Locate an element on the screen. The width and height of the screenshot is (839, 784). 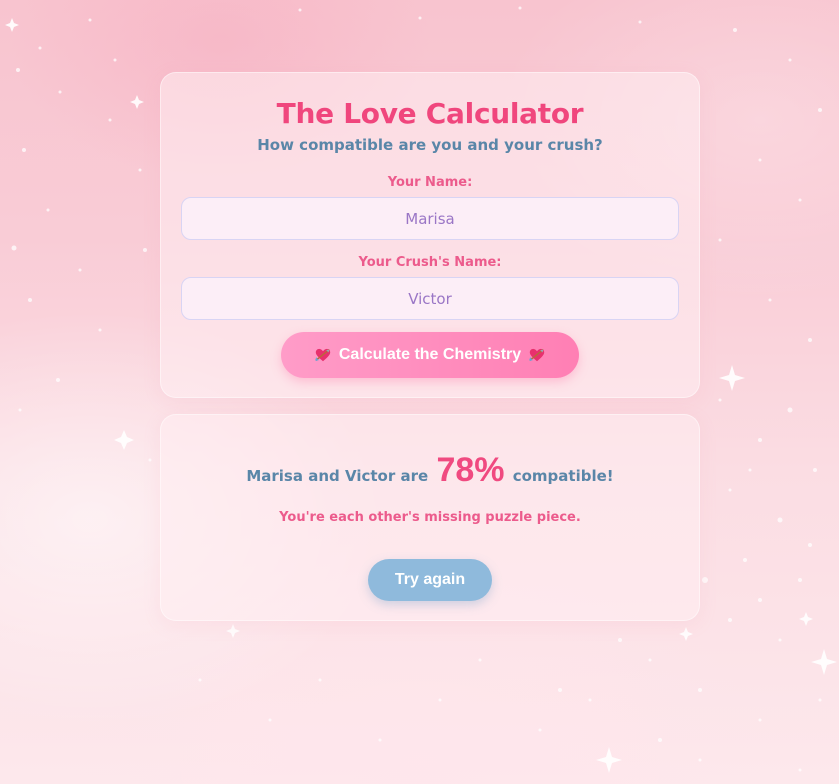
crush-name-input is located at coordinates (430, 298).